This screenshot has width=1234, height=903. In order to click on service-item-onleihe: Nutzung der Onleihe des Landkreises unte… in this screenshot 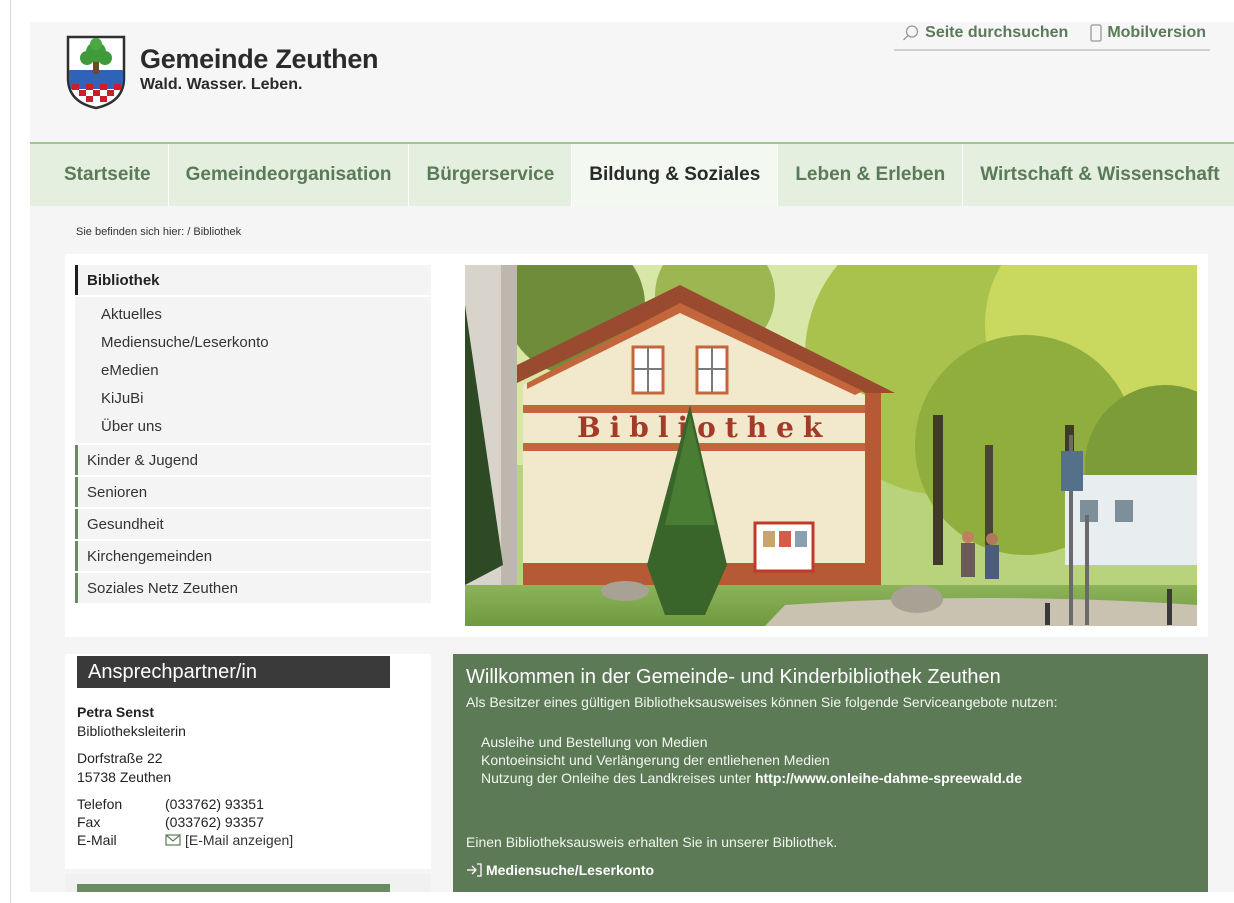, I will do `click(751, 778)`.